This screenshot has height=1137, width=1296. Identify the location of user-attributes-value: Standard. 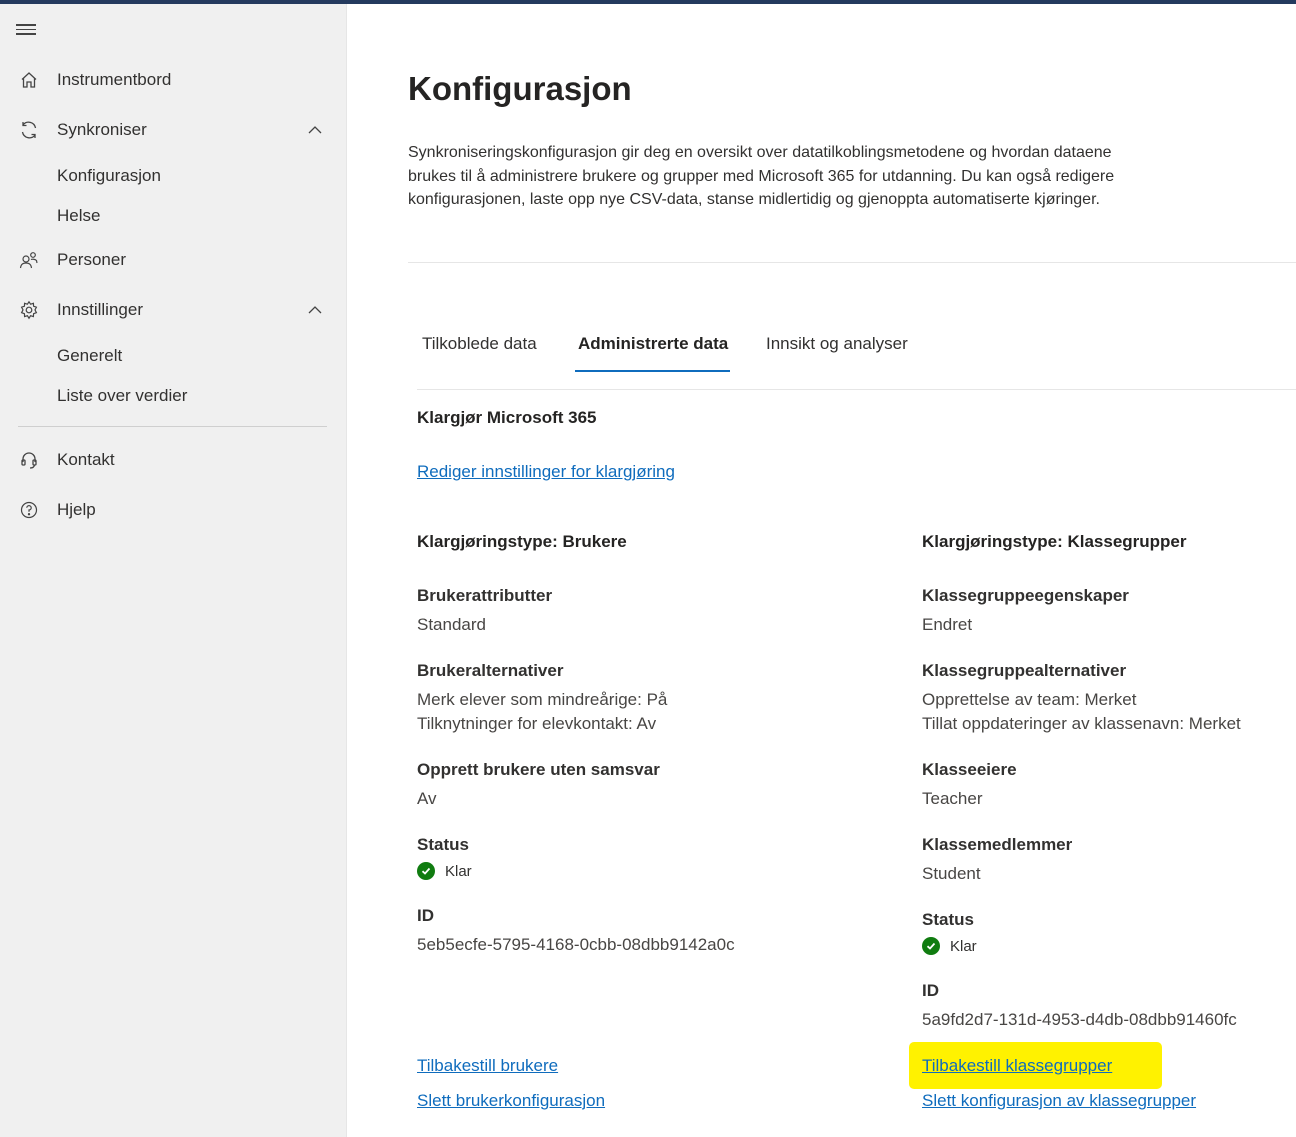
(451, 624).